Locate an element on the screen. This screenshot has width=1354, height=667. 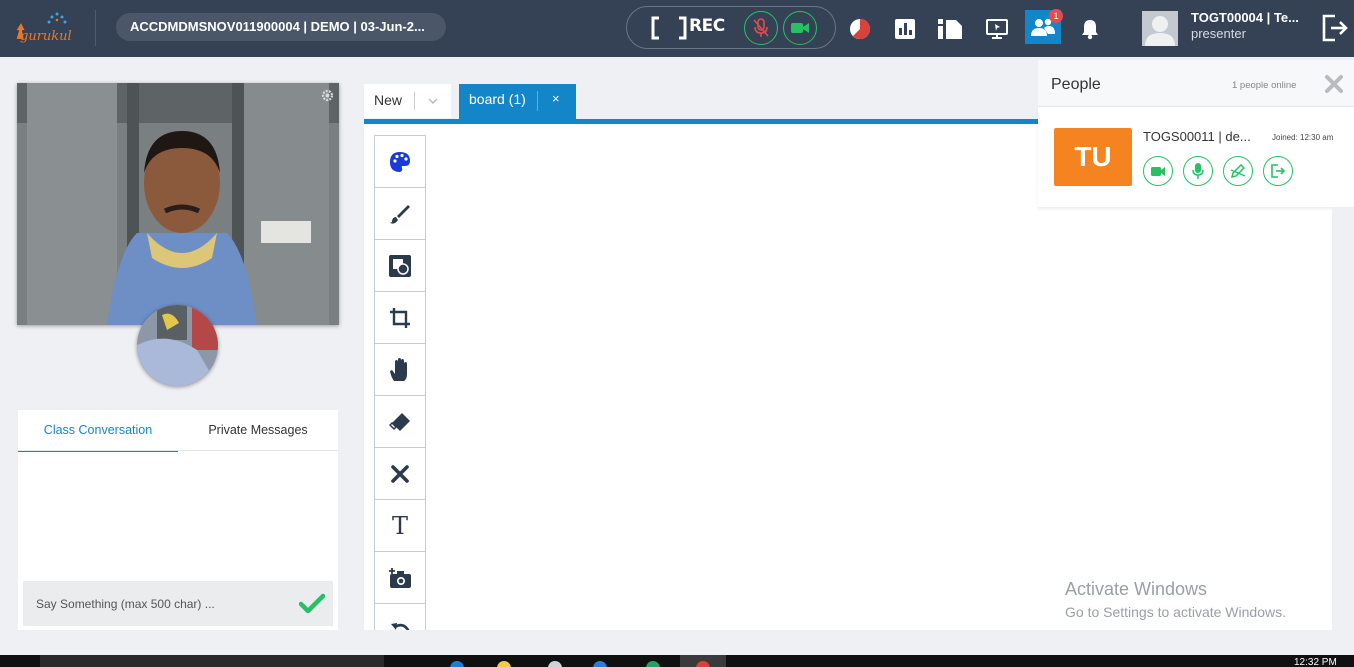
tool-clear-button is located at coordinates (400, 474).